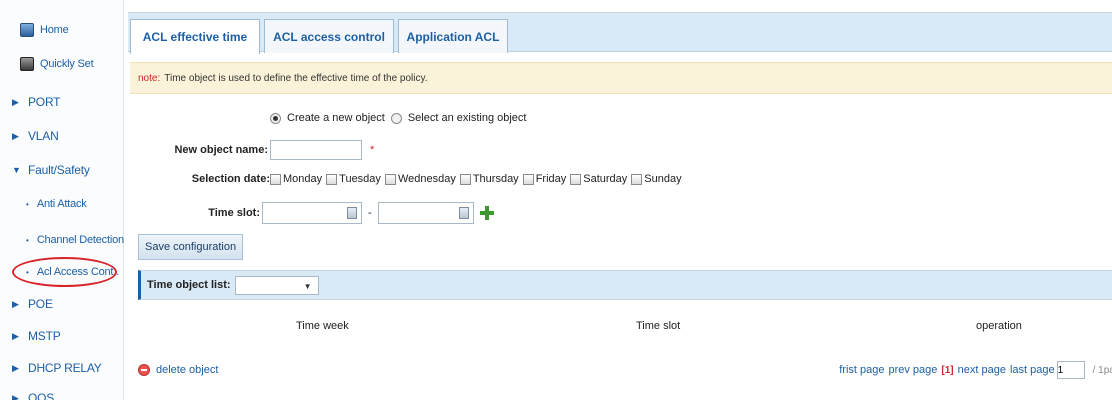  What do you see at coordinates (467, 118) in the screenshot?
I see `radio-label: Select an existing object` at bounding box center [467, 118].